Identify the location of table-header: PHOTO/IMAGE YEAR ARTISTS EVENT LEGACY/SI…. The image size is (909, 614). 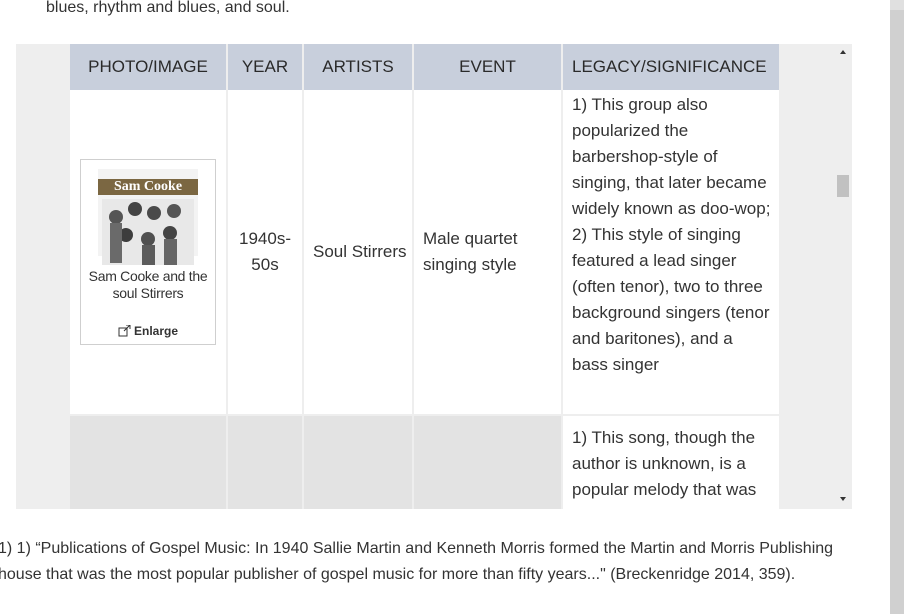
(424, 67).